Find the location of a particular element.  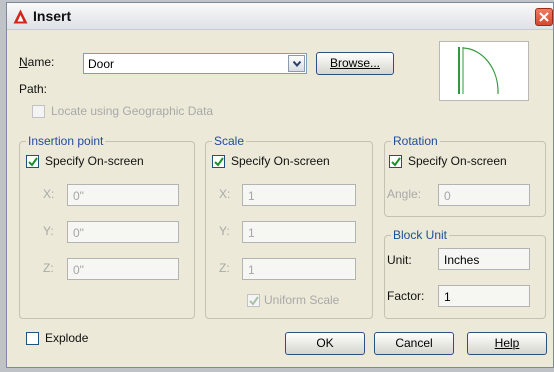

block-preview is located at coordinates (484, 71).